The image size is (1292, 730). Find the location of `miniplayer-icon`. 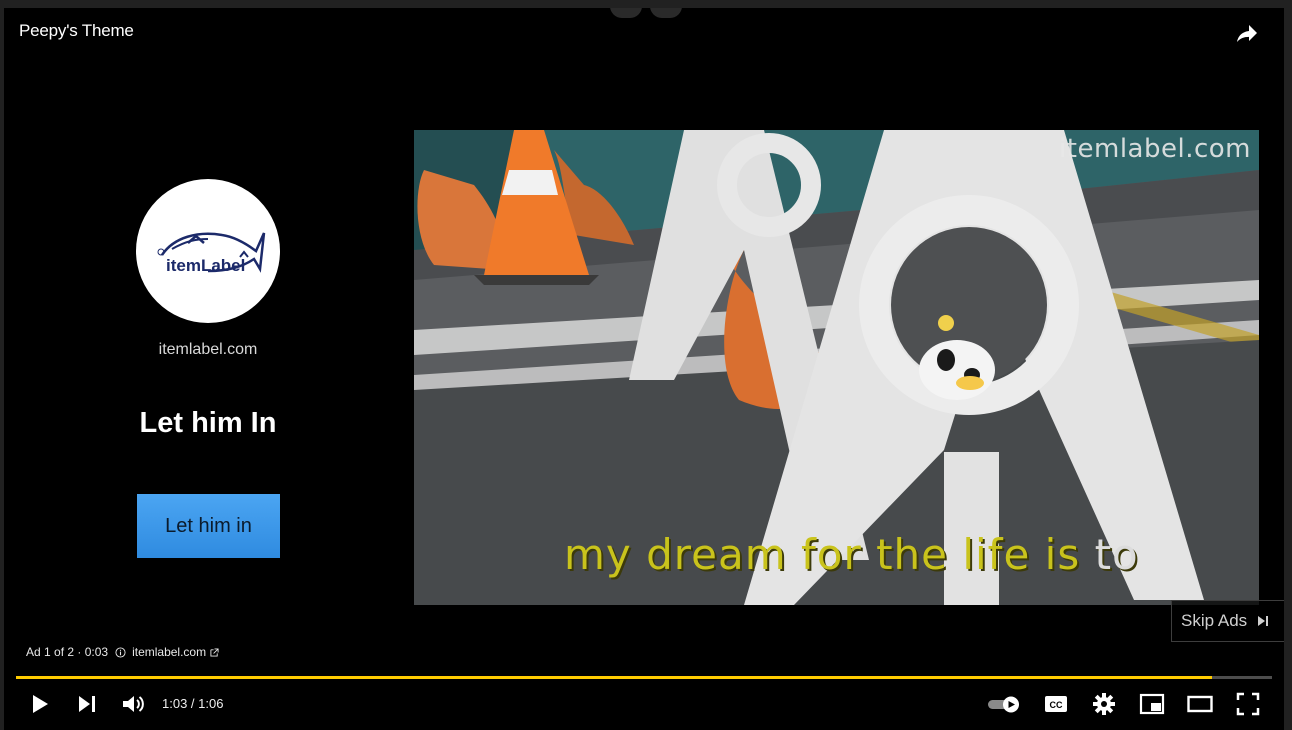

miniplayer-icon is located at coordinates (1152, 704).